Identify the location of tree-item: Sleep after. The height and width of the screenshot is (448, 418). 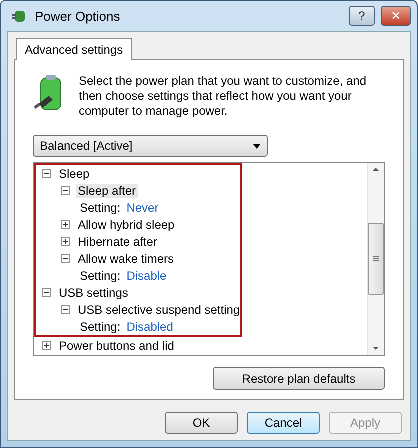
(107, 191).